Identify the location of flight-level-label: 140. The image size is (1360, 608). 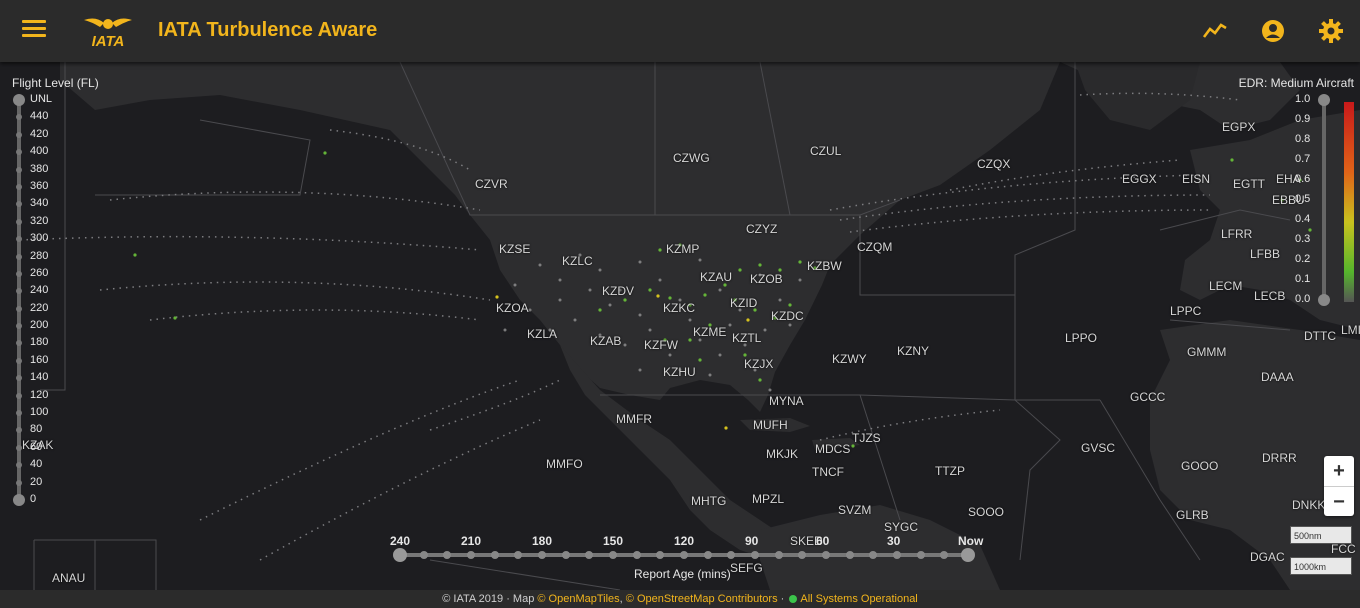
(39, 377).